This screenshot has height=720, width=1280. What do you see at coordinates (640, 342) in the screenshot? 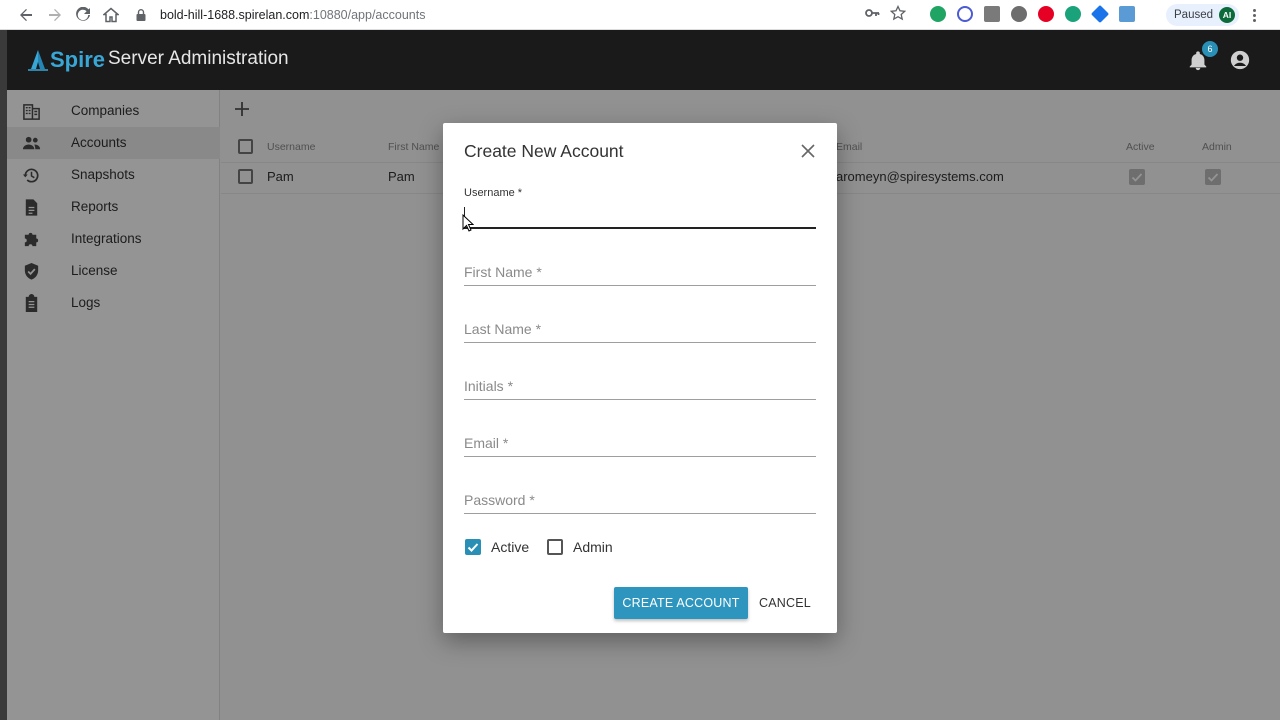
I see `last-name-underline` at bounding box center [640, 342].